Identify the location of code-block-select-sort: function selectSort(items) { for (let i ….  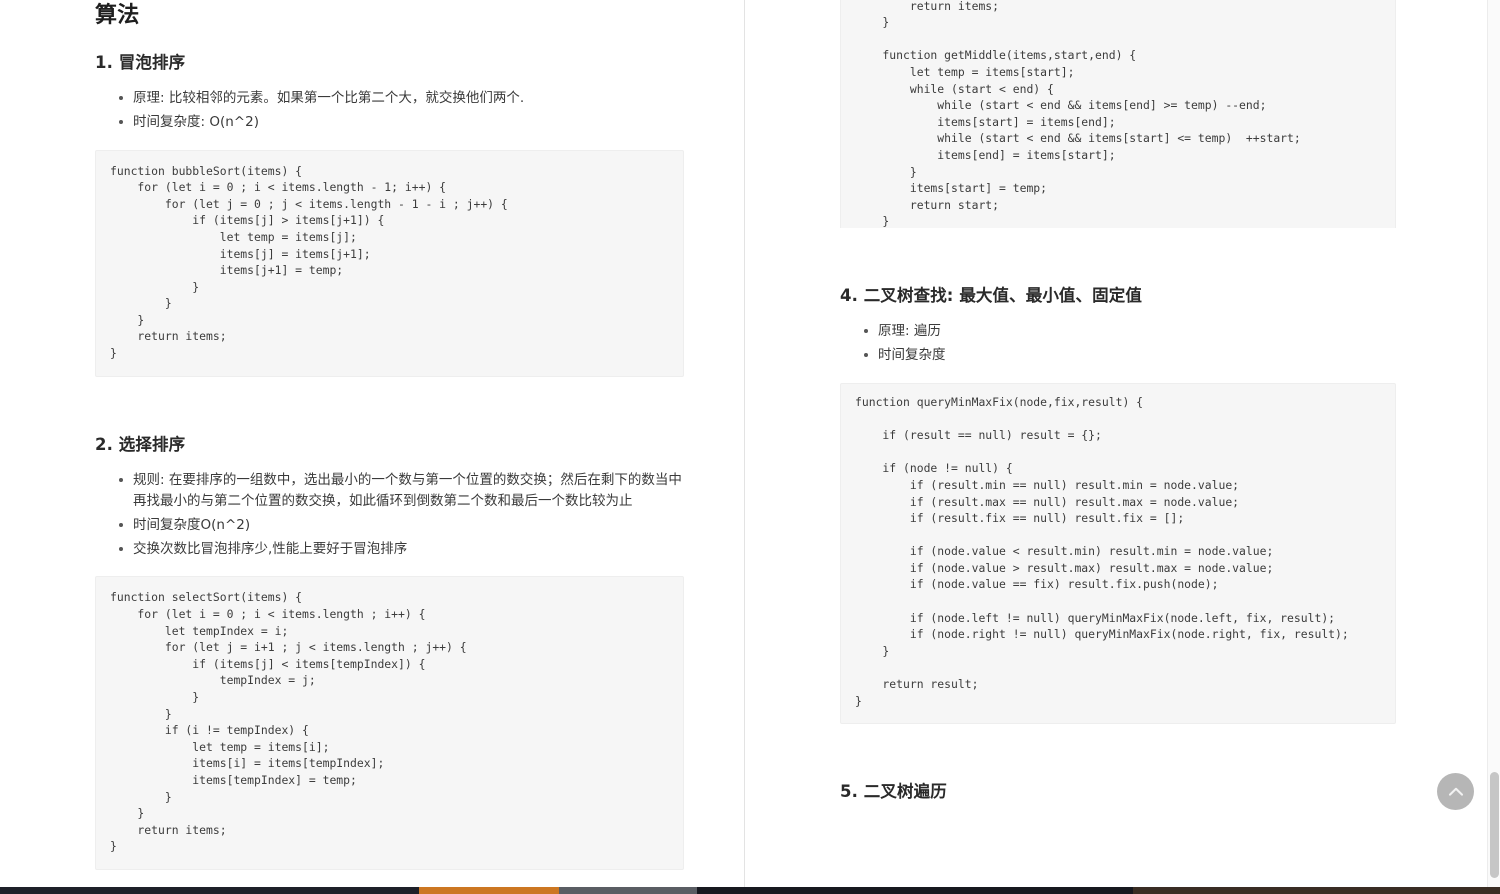
(389, 723).